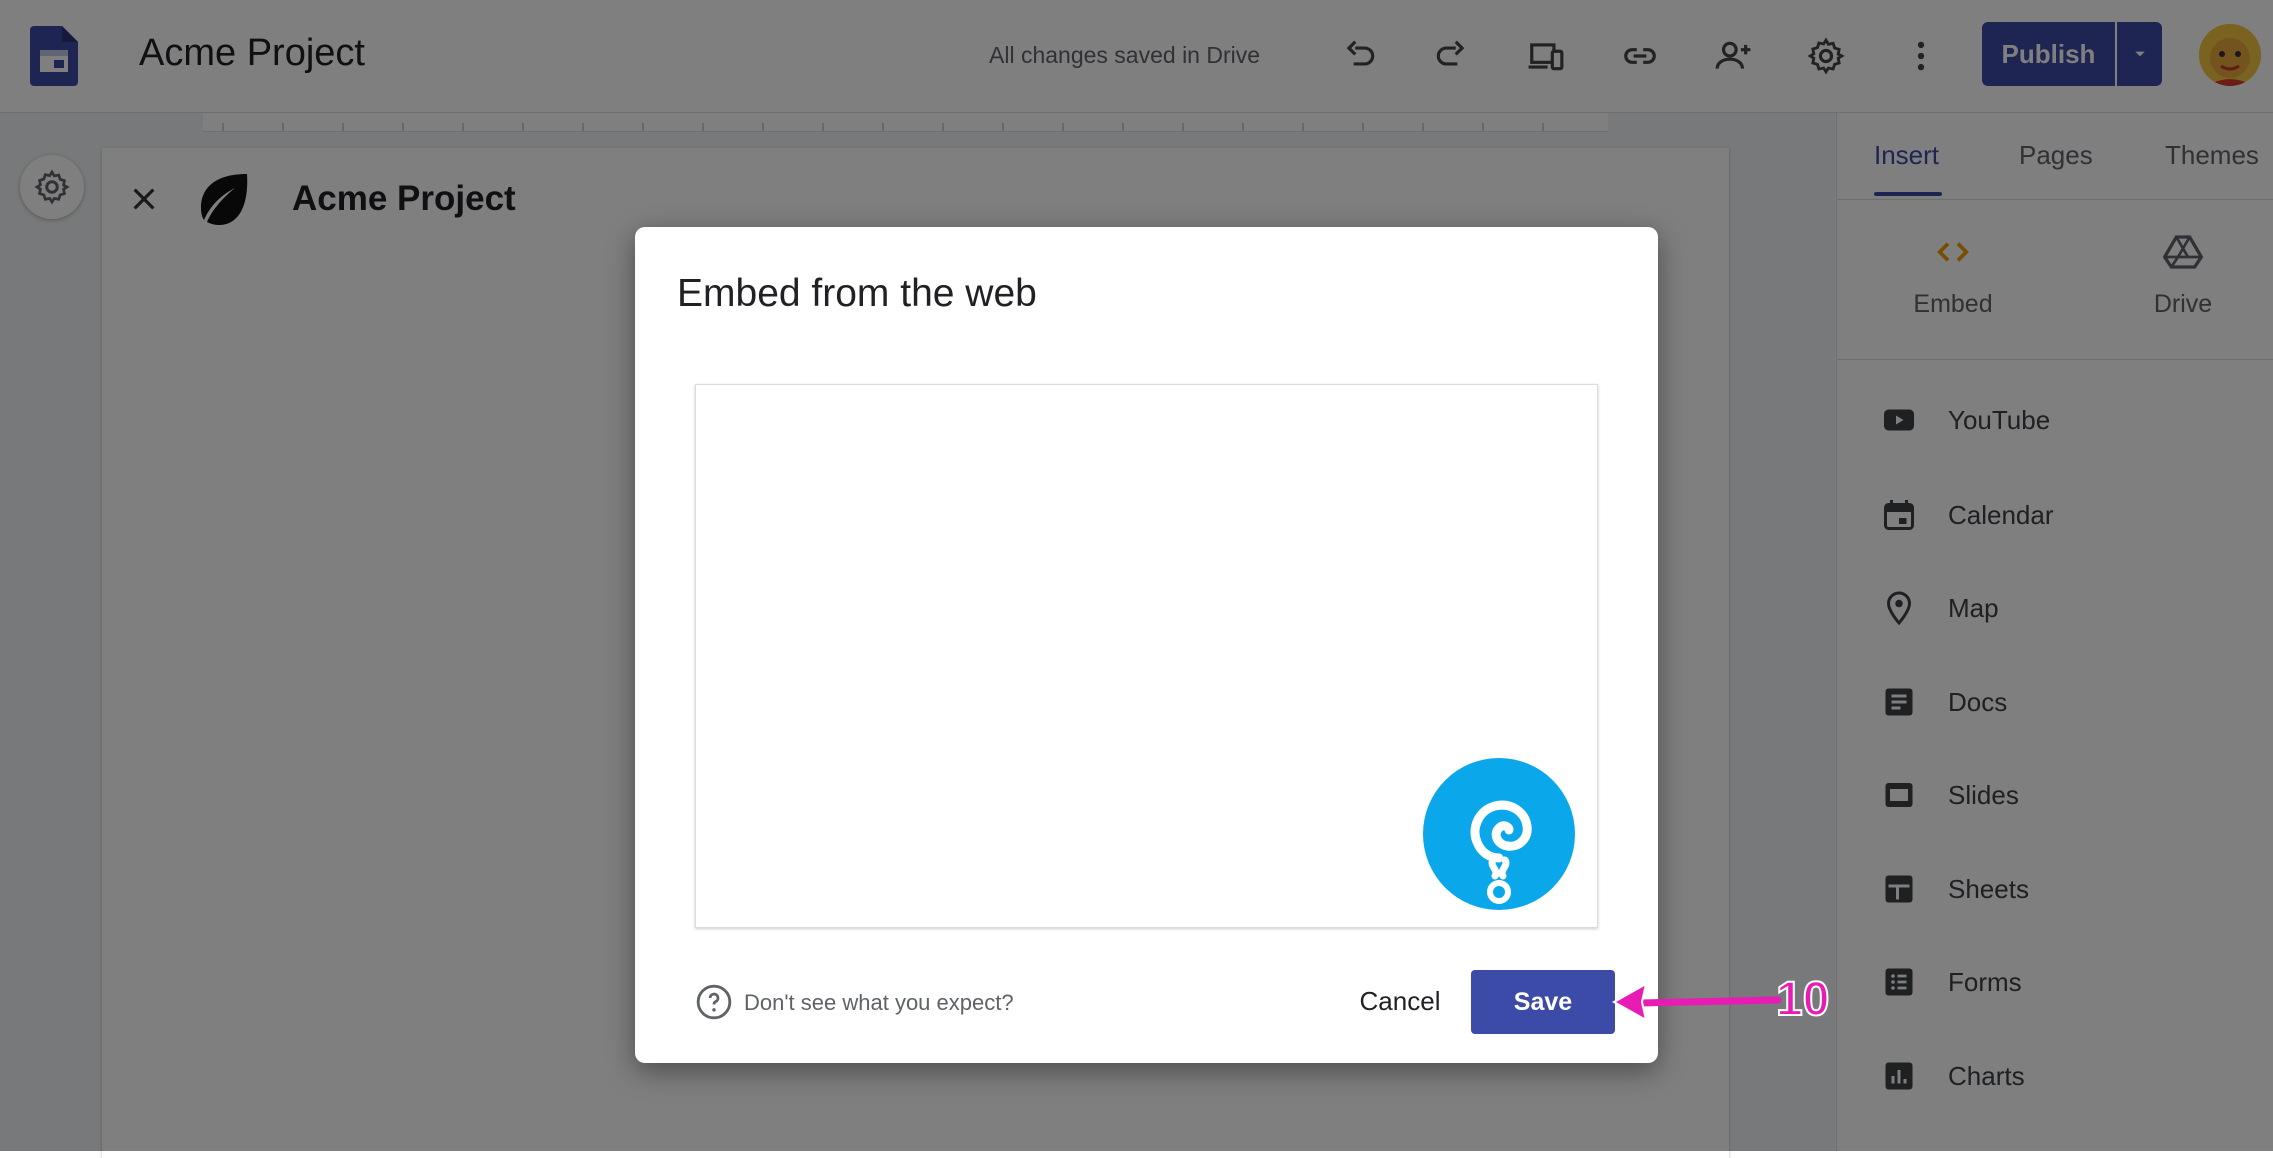  Describe the element at coordinates (879, 1003) in the screenshot. I see `help-link: Don't see what you expect?` at that location.